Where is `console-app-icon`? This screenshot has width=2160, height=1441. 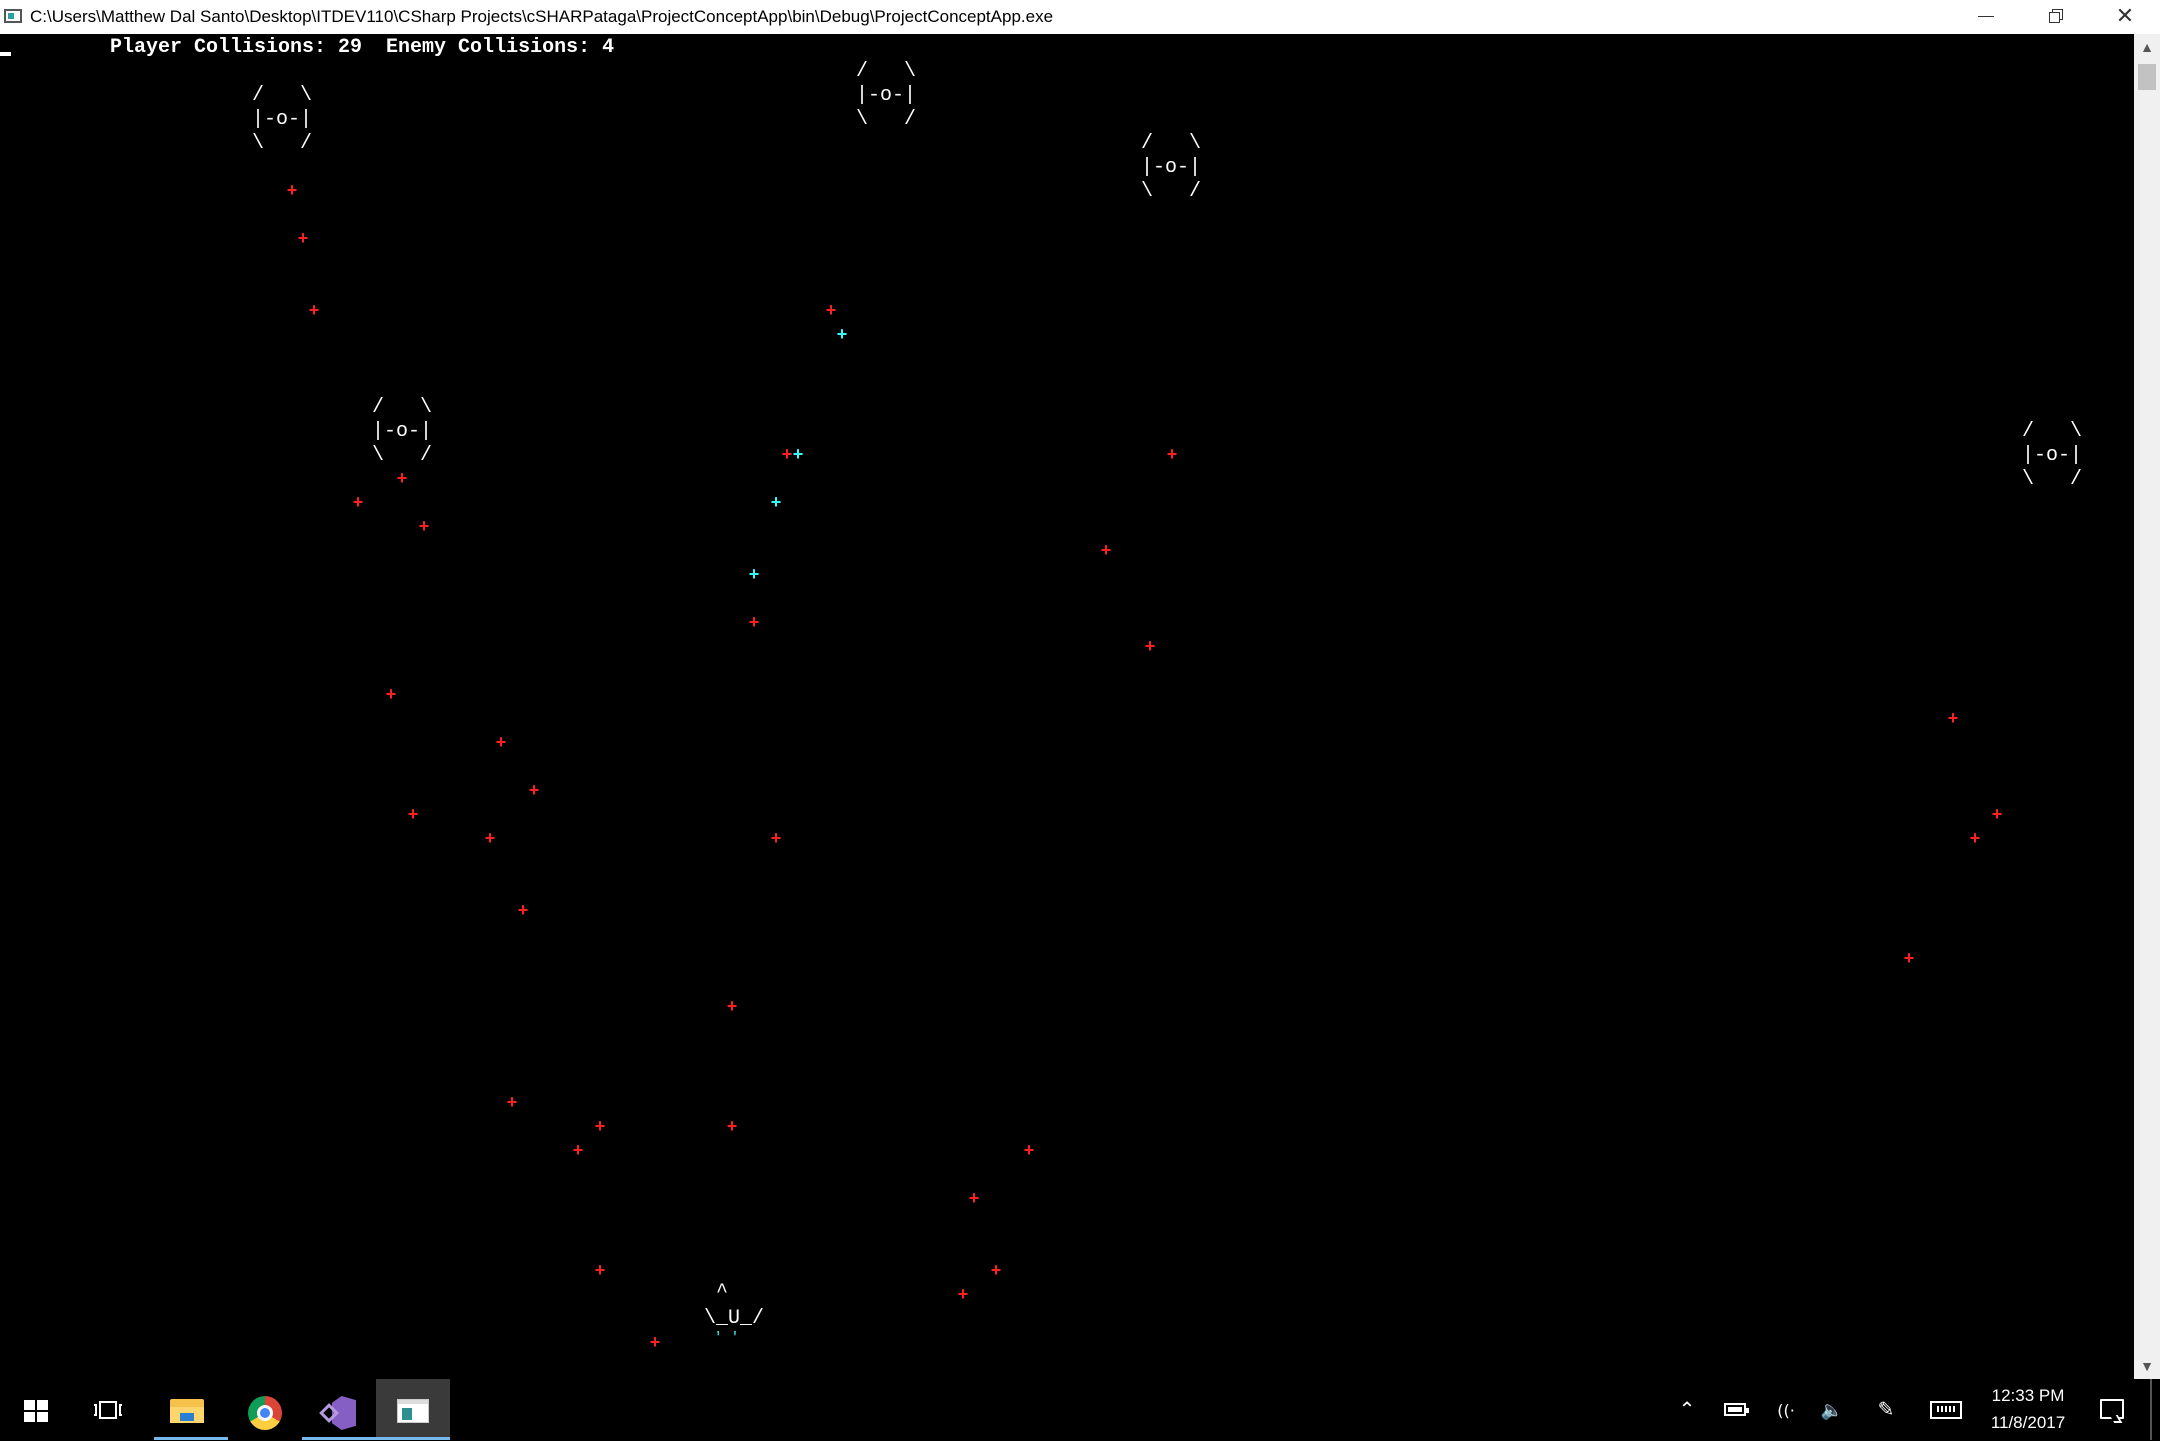 console-app-icon is located at coordinates (13, 16).